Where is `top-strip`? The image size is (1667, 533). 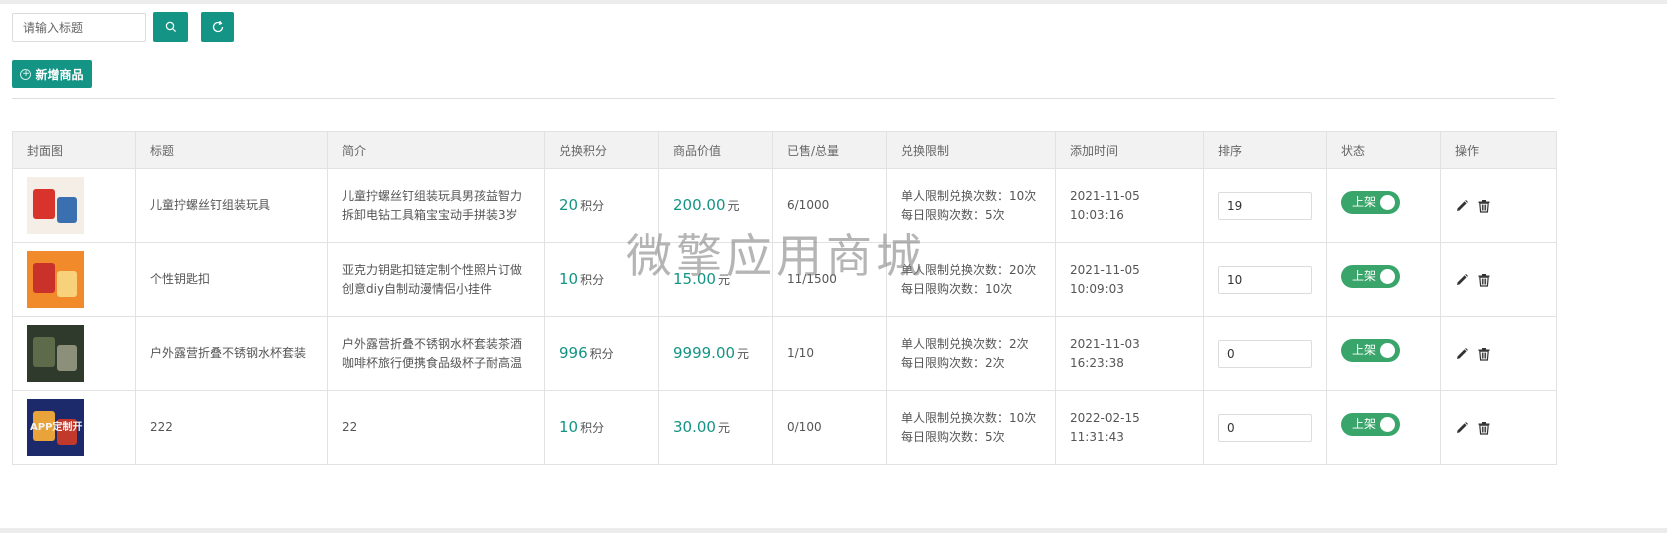
top-strip is located at coordinates (833, 2).